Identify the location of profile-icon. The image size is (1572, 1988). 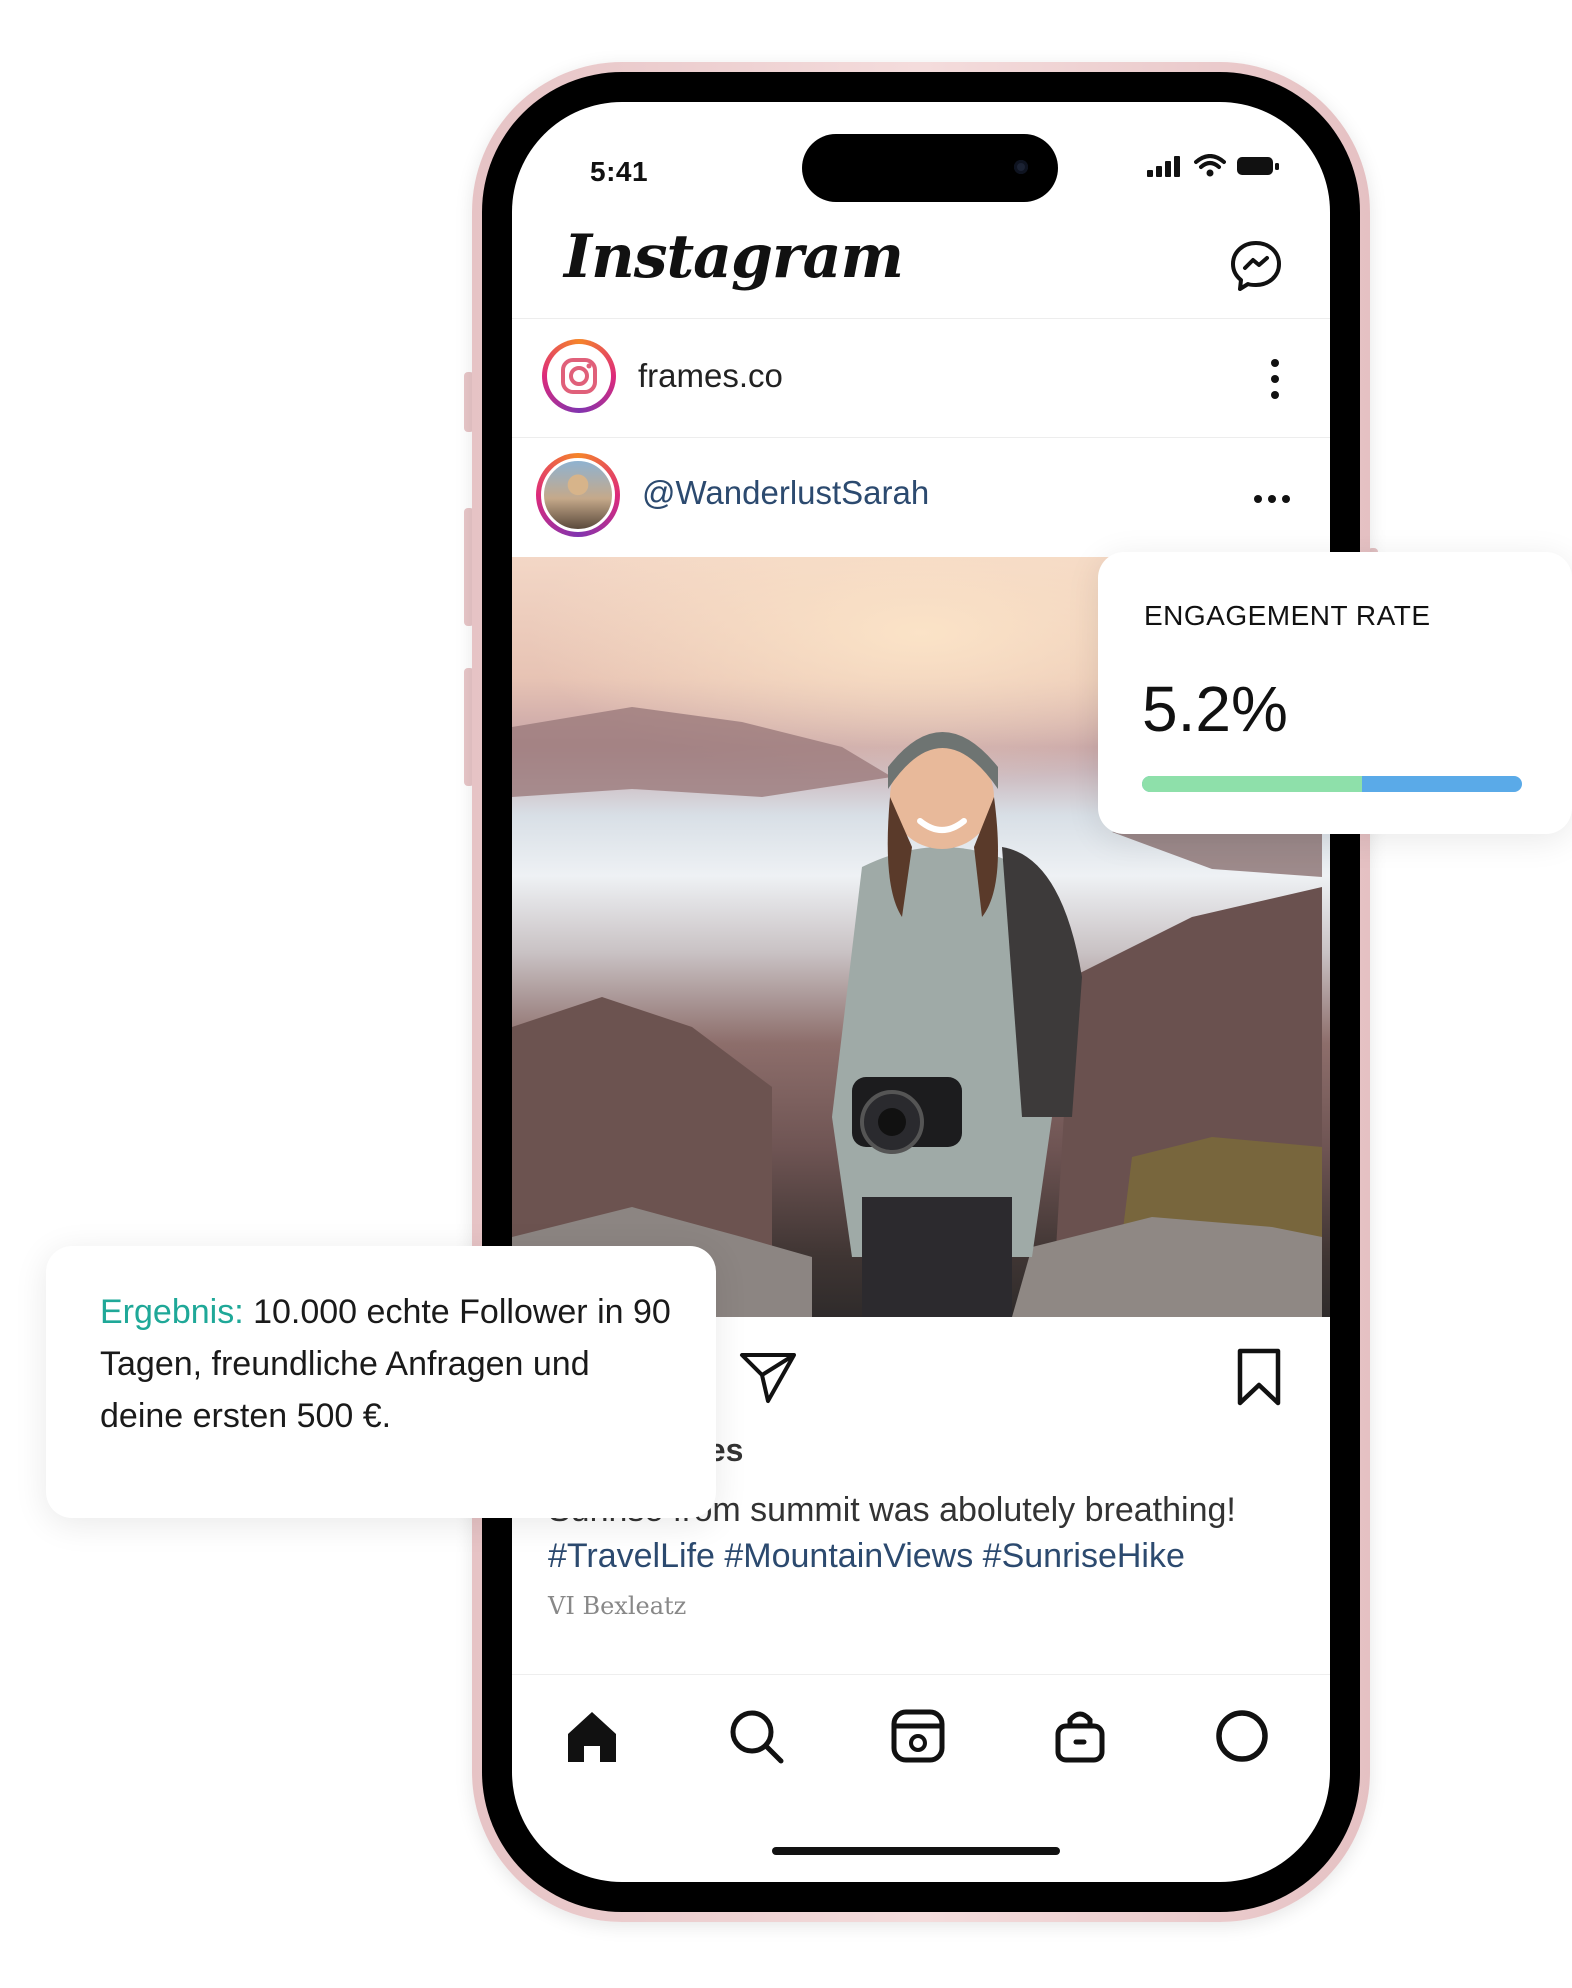
(1242, 1736).